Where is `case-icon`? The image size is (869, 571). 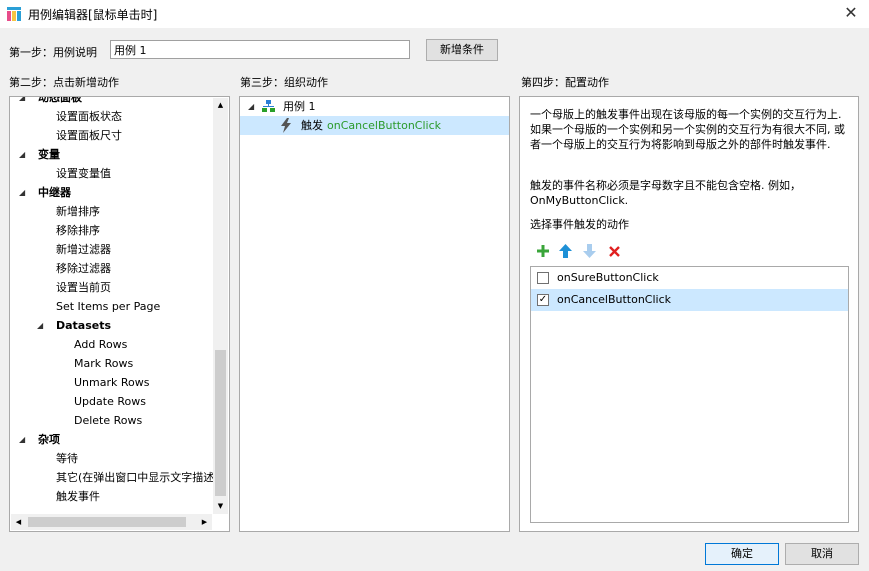
case-icon is located at coordinates (268, 106).